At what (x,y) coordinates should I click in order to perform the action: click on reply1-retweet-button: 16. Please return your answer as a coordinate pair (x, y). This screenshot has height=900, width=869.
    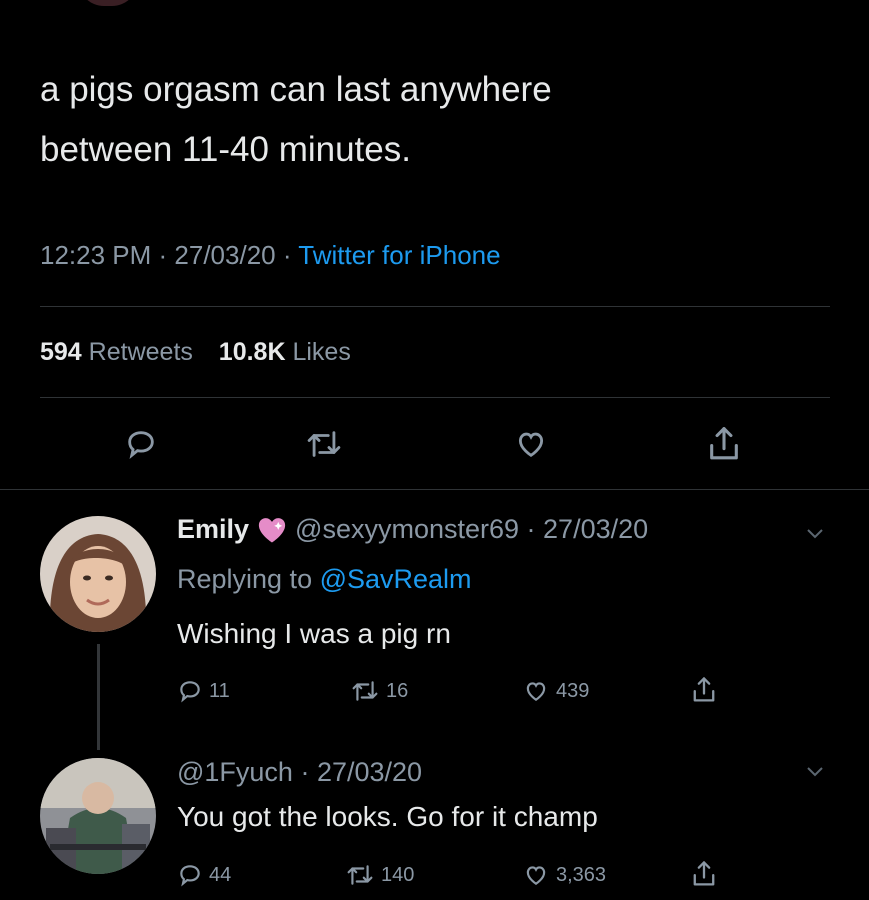
    Looking at the image, I should click on (379, 691).